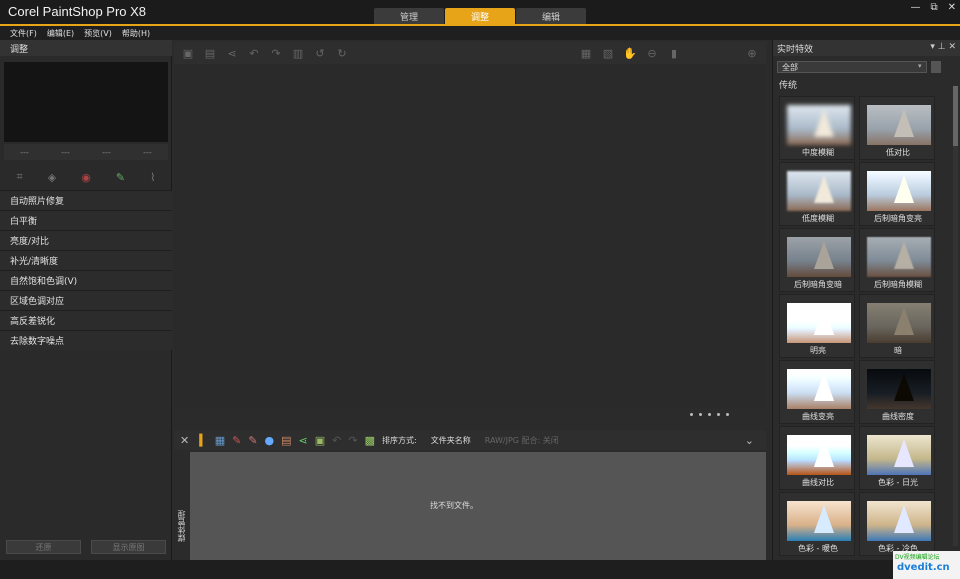  I want to click on save-icon: ▣, so click(188, 53).